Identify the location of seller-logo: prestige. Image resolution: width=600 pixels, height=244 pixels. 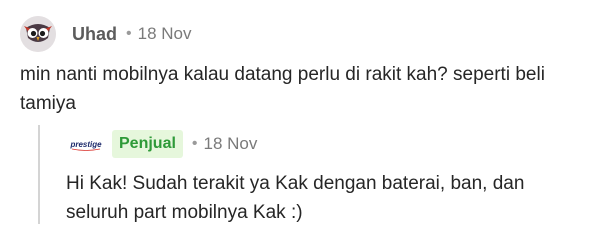
(86, 144).